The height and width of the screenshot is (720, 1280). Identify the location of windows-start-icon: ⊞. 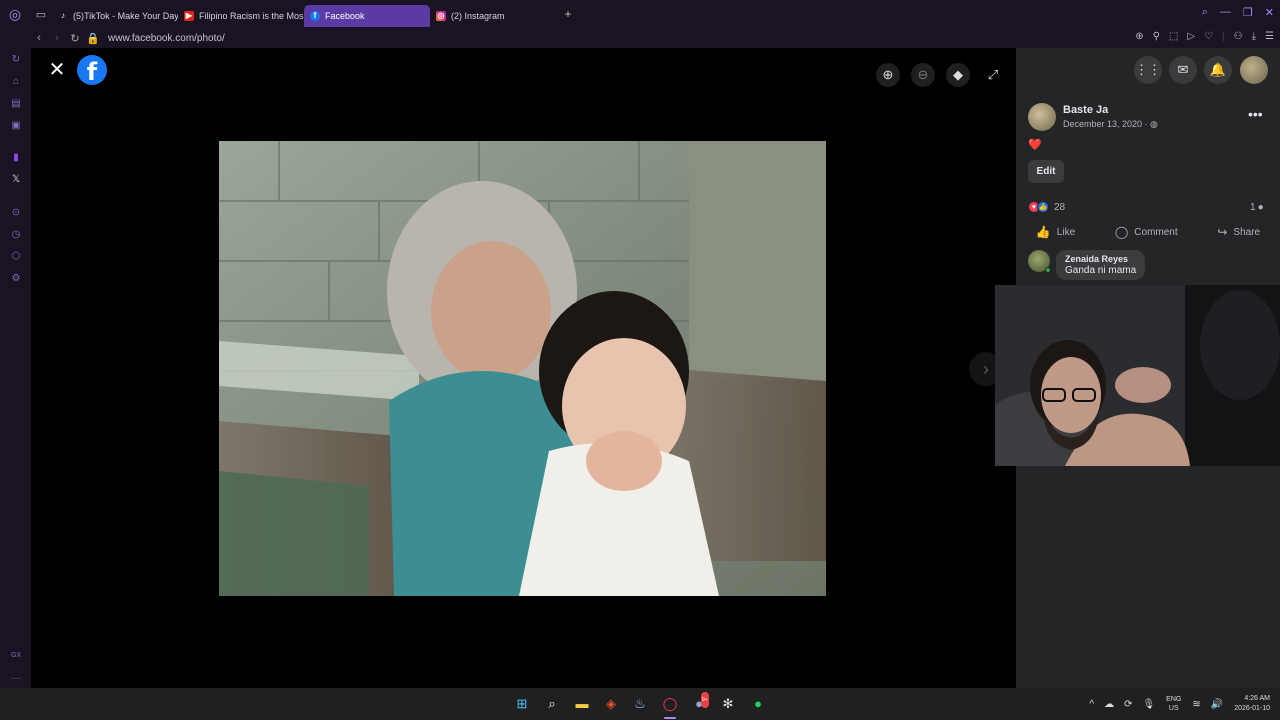
(522, 704).